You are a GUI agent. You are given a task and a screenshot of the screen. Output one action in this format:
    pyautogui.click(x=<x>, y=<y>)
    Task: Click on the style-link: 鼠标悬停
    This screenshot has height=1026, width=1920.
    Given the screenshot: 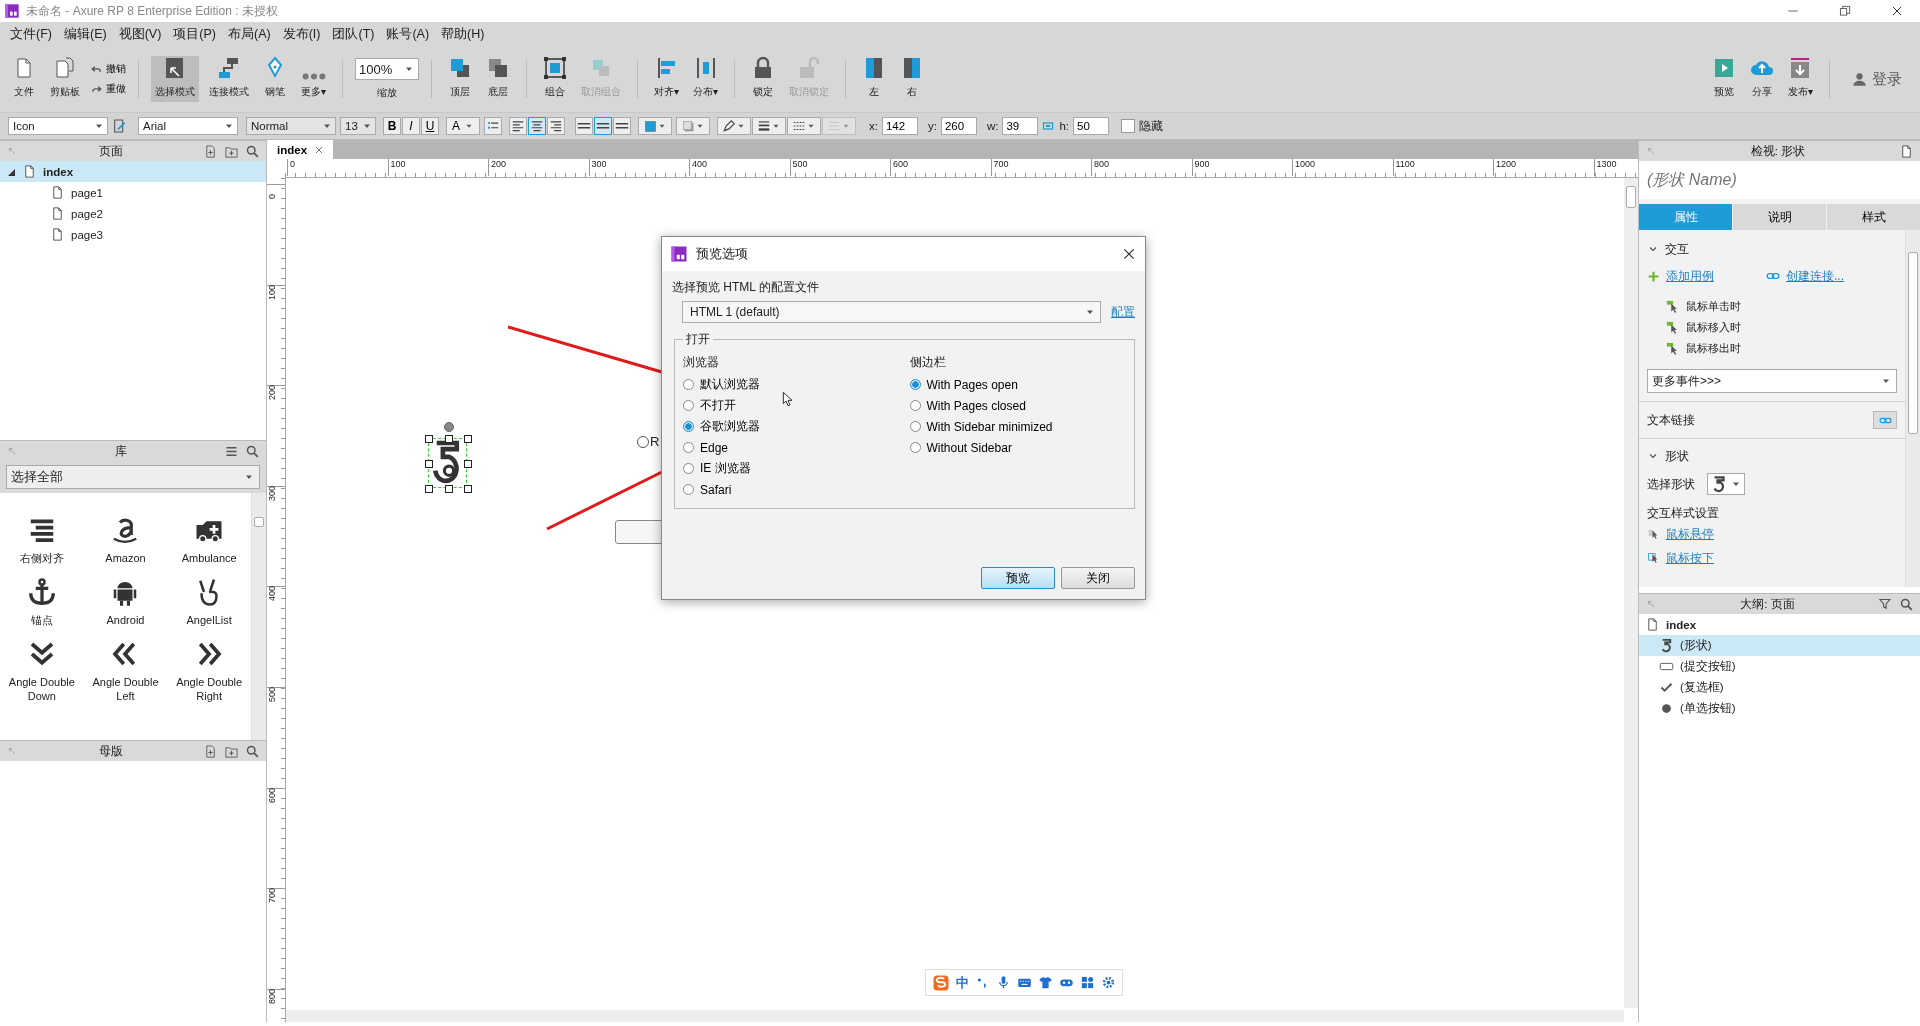 What is the action you would take?
    pyautogui.click(x=1690, y=534)
    